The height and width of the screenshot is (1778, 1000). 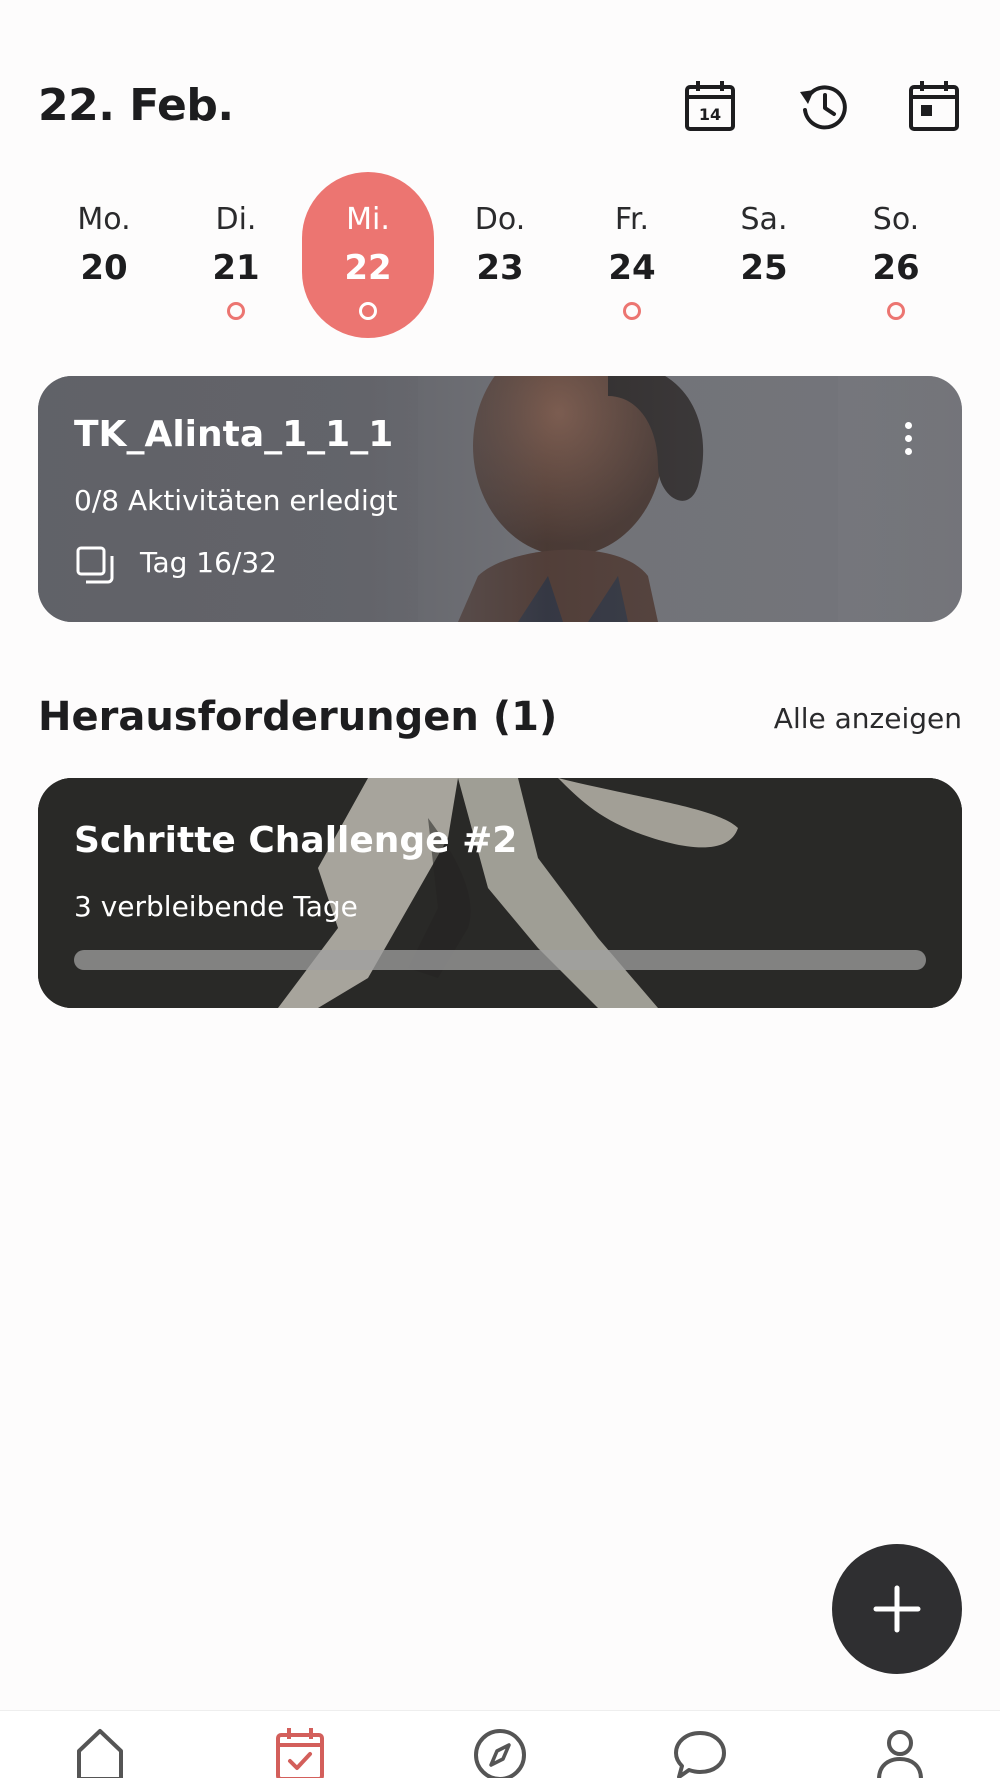 I want to click on nav-profile, so click(x=900, y=1751).